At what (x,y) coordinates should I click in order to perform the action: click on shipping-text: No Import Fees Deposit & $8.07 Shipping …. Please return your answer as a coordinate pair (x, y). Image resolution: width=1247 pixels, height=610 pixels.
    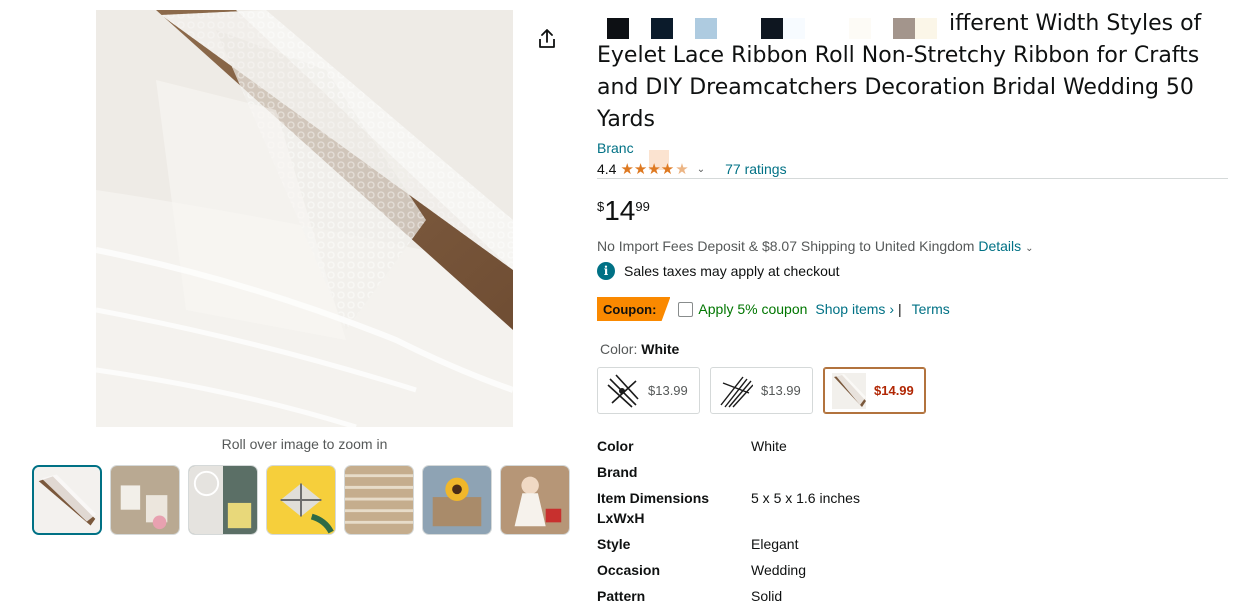
    Looking at the image, I should click on (788, 246).